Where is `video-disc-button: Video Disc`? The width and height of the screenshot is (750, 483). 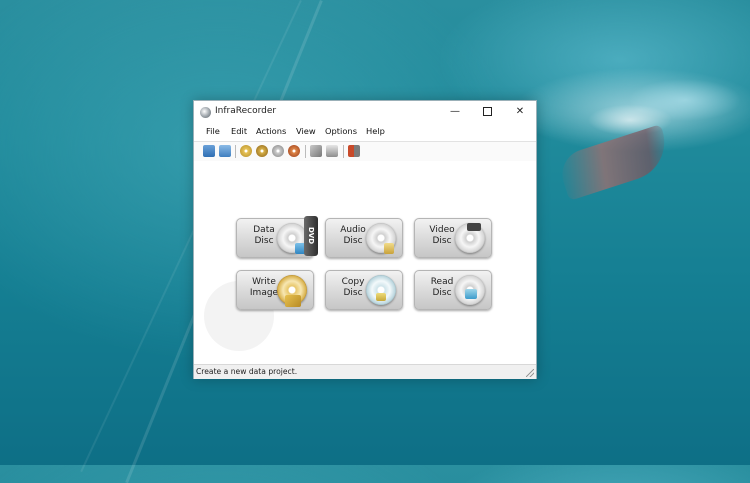
video-disc-button: Video Disc is located at coordinates (453, 238).